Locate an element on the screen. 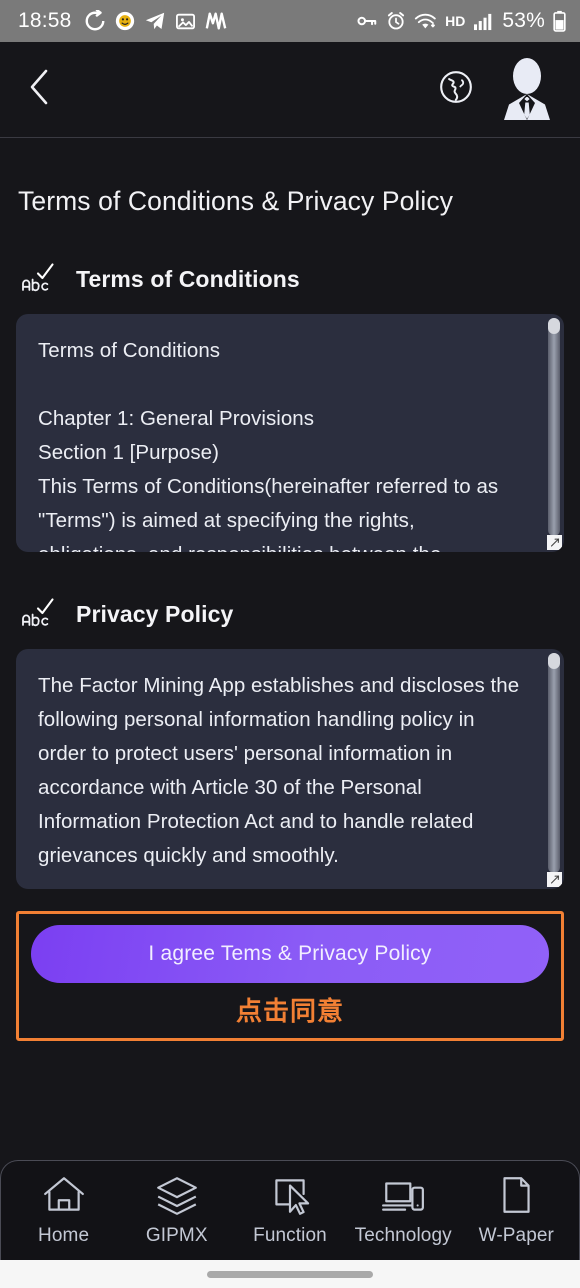 This screenshot has width=580, height=1288. layers-icon is located at coordinates (177, 1197).